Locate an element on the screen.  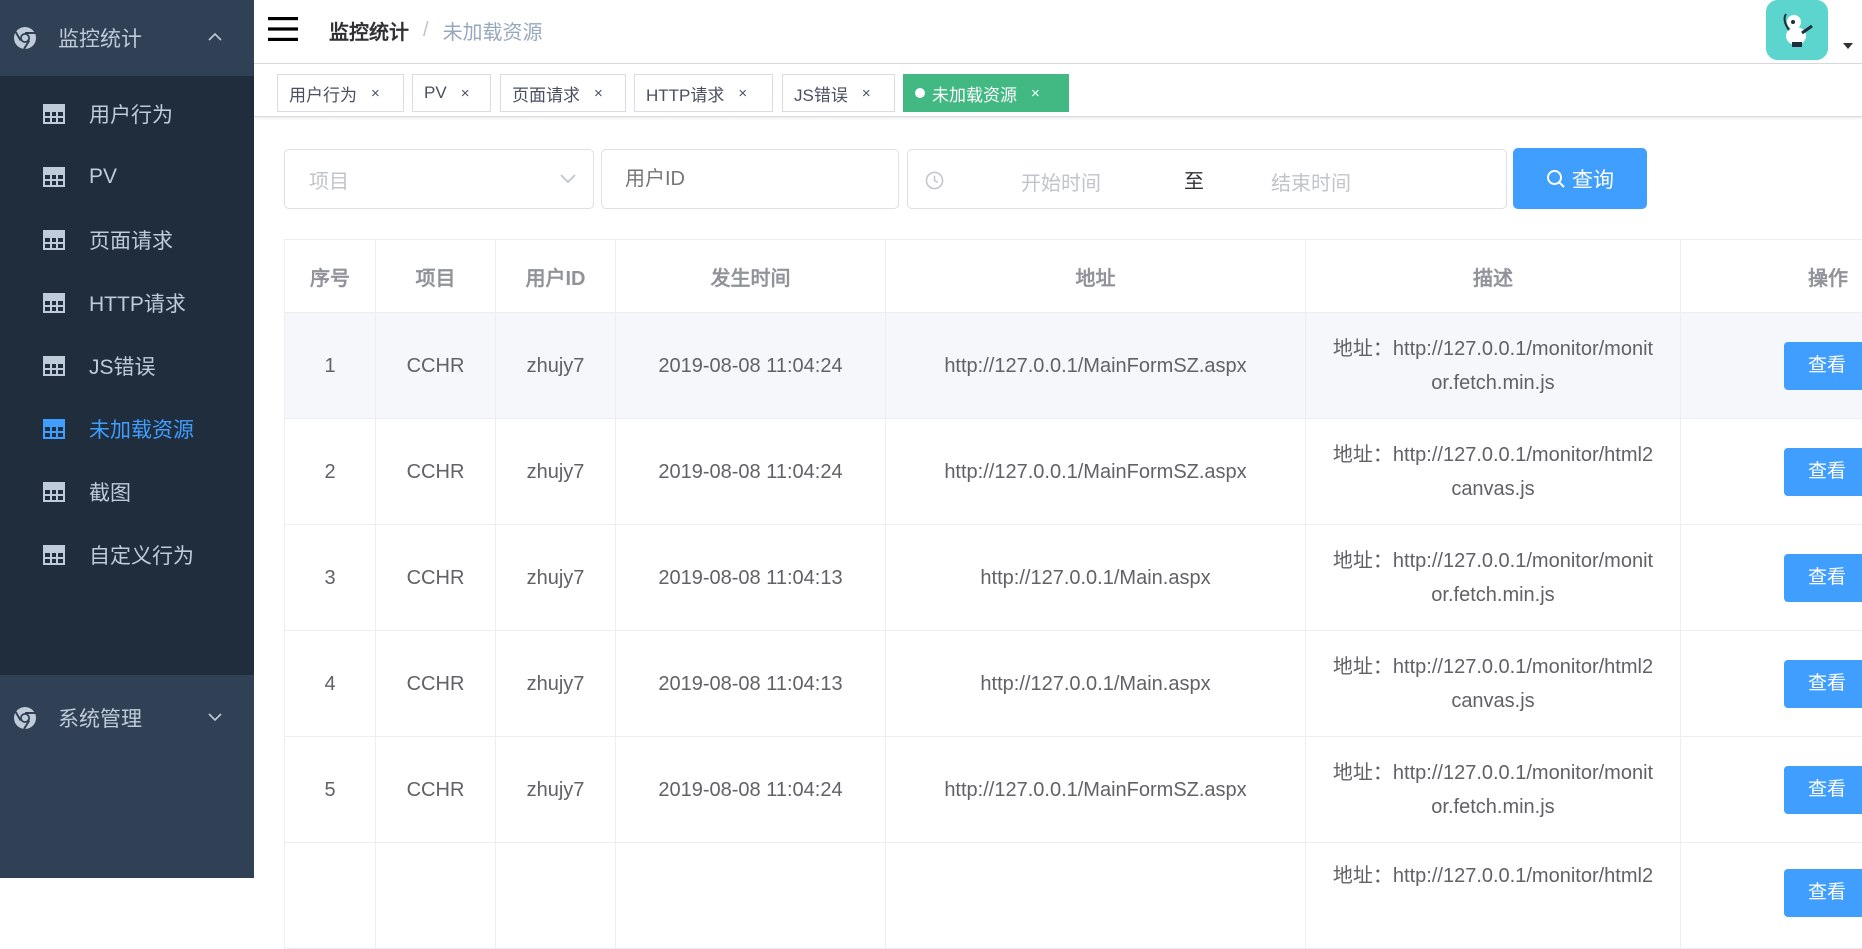
cell-no is located at coordinates (330, 896).